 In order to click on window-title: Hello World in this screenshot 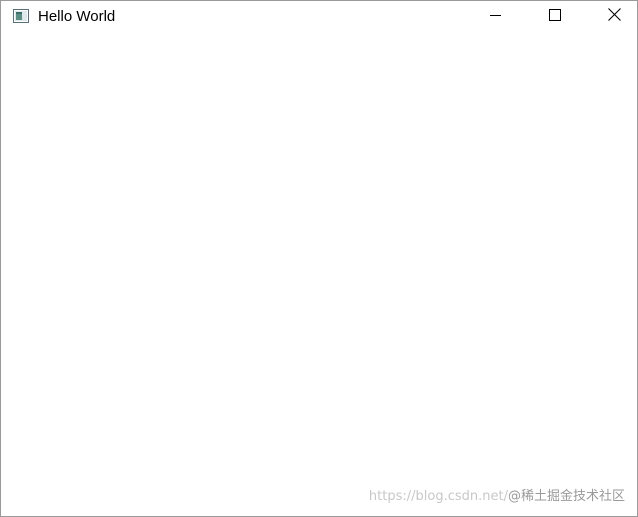, I will do `click(77, 16)`.